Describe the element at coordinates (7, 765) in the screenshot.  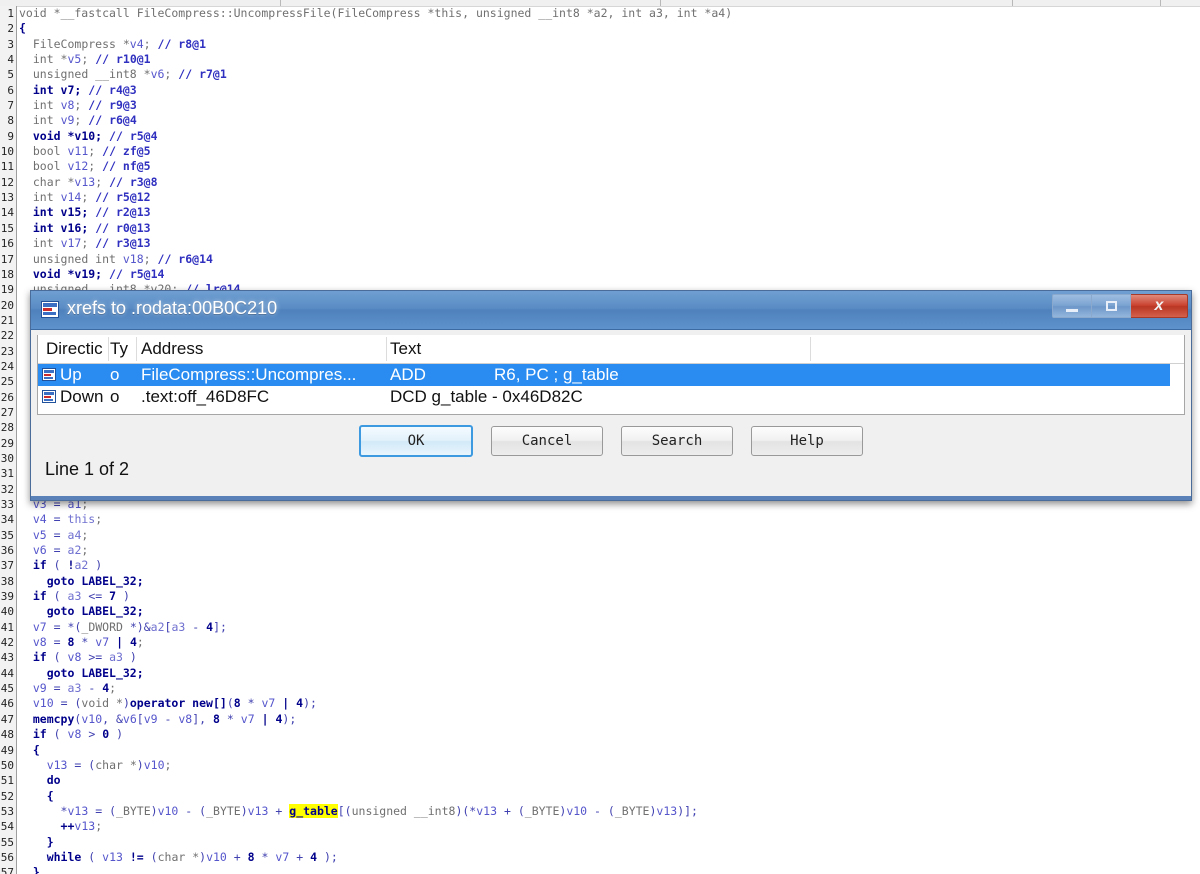
I see `code-line-number: 50` at that location.